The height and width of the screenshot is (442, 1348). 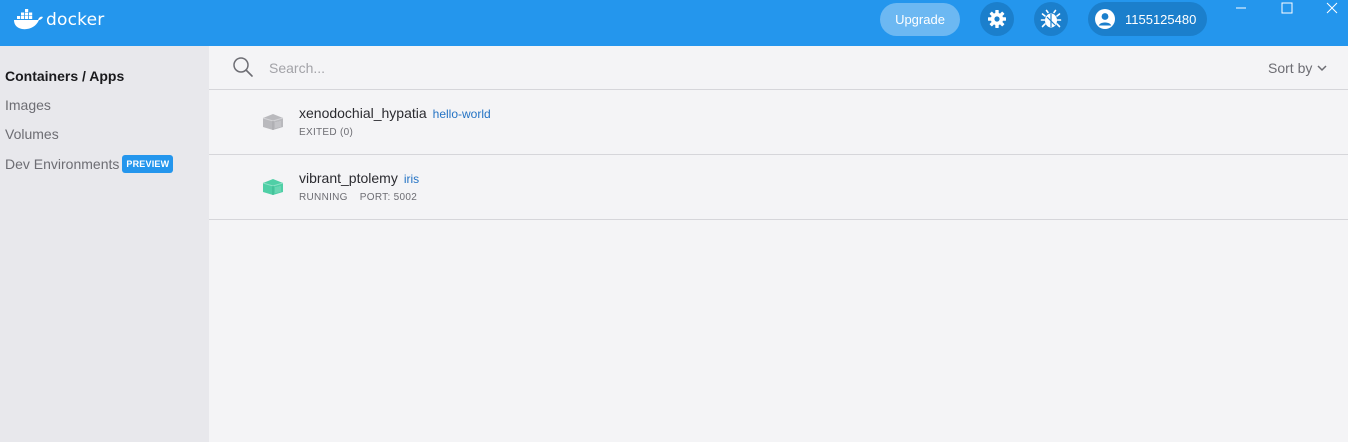 What do you see at coordinates (411, 179) in the screenshot?
I see `container-image-link: iris` at bounding box center [411, 179].